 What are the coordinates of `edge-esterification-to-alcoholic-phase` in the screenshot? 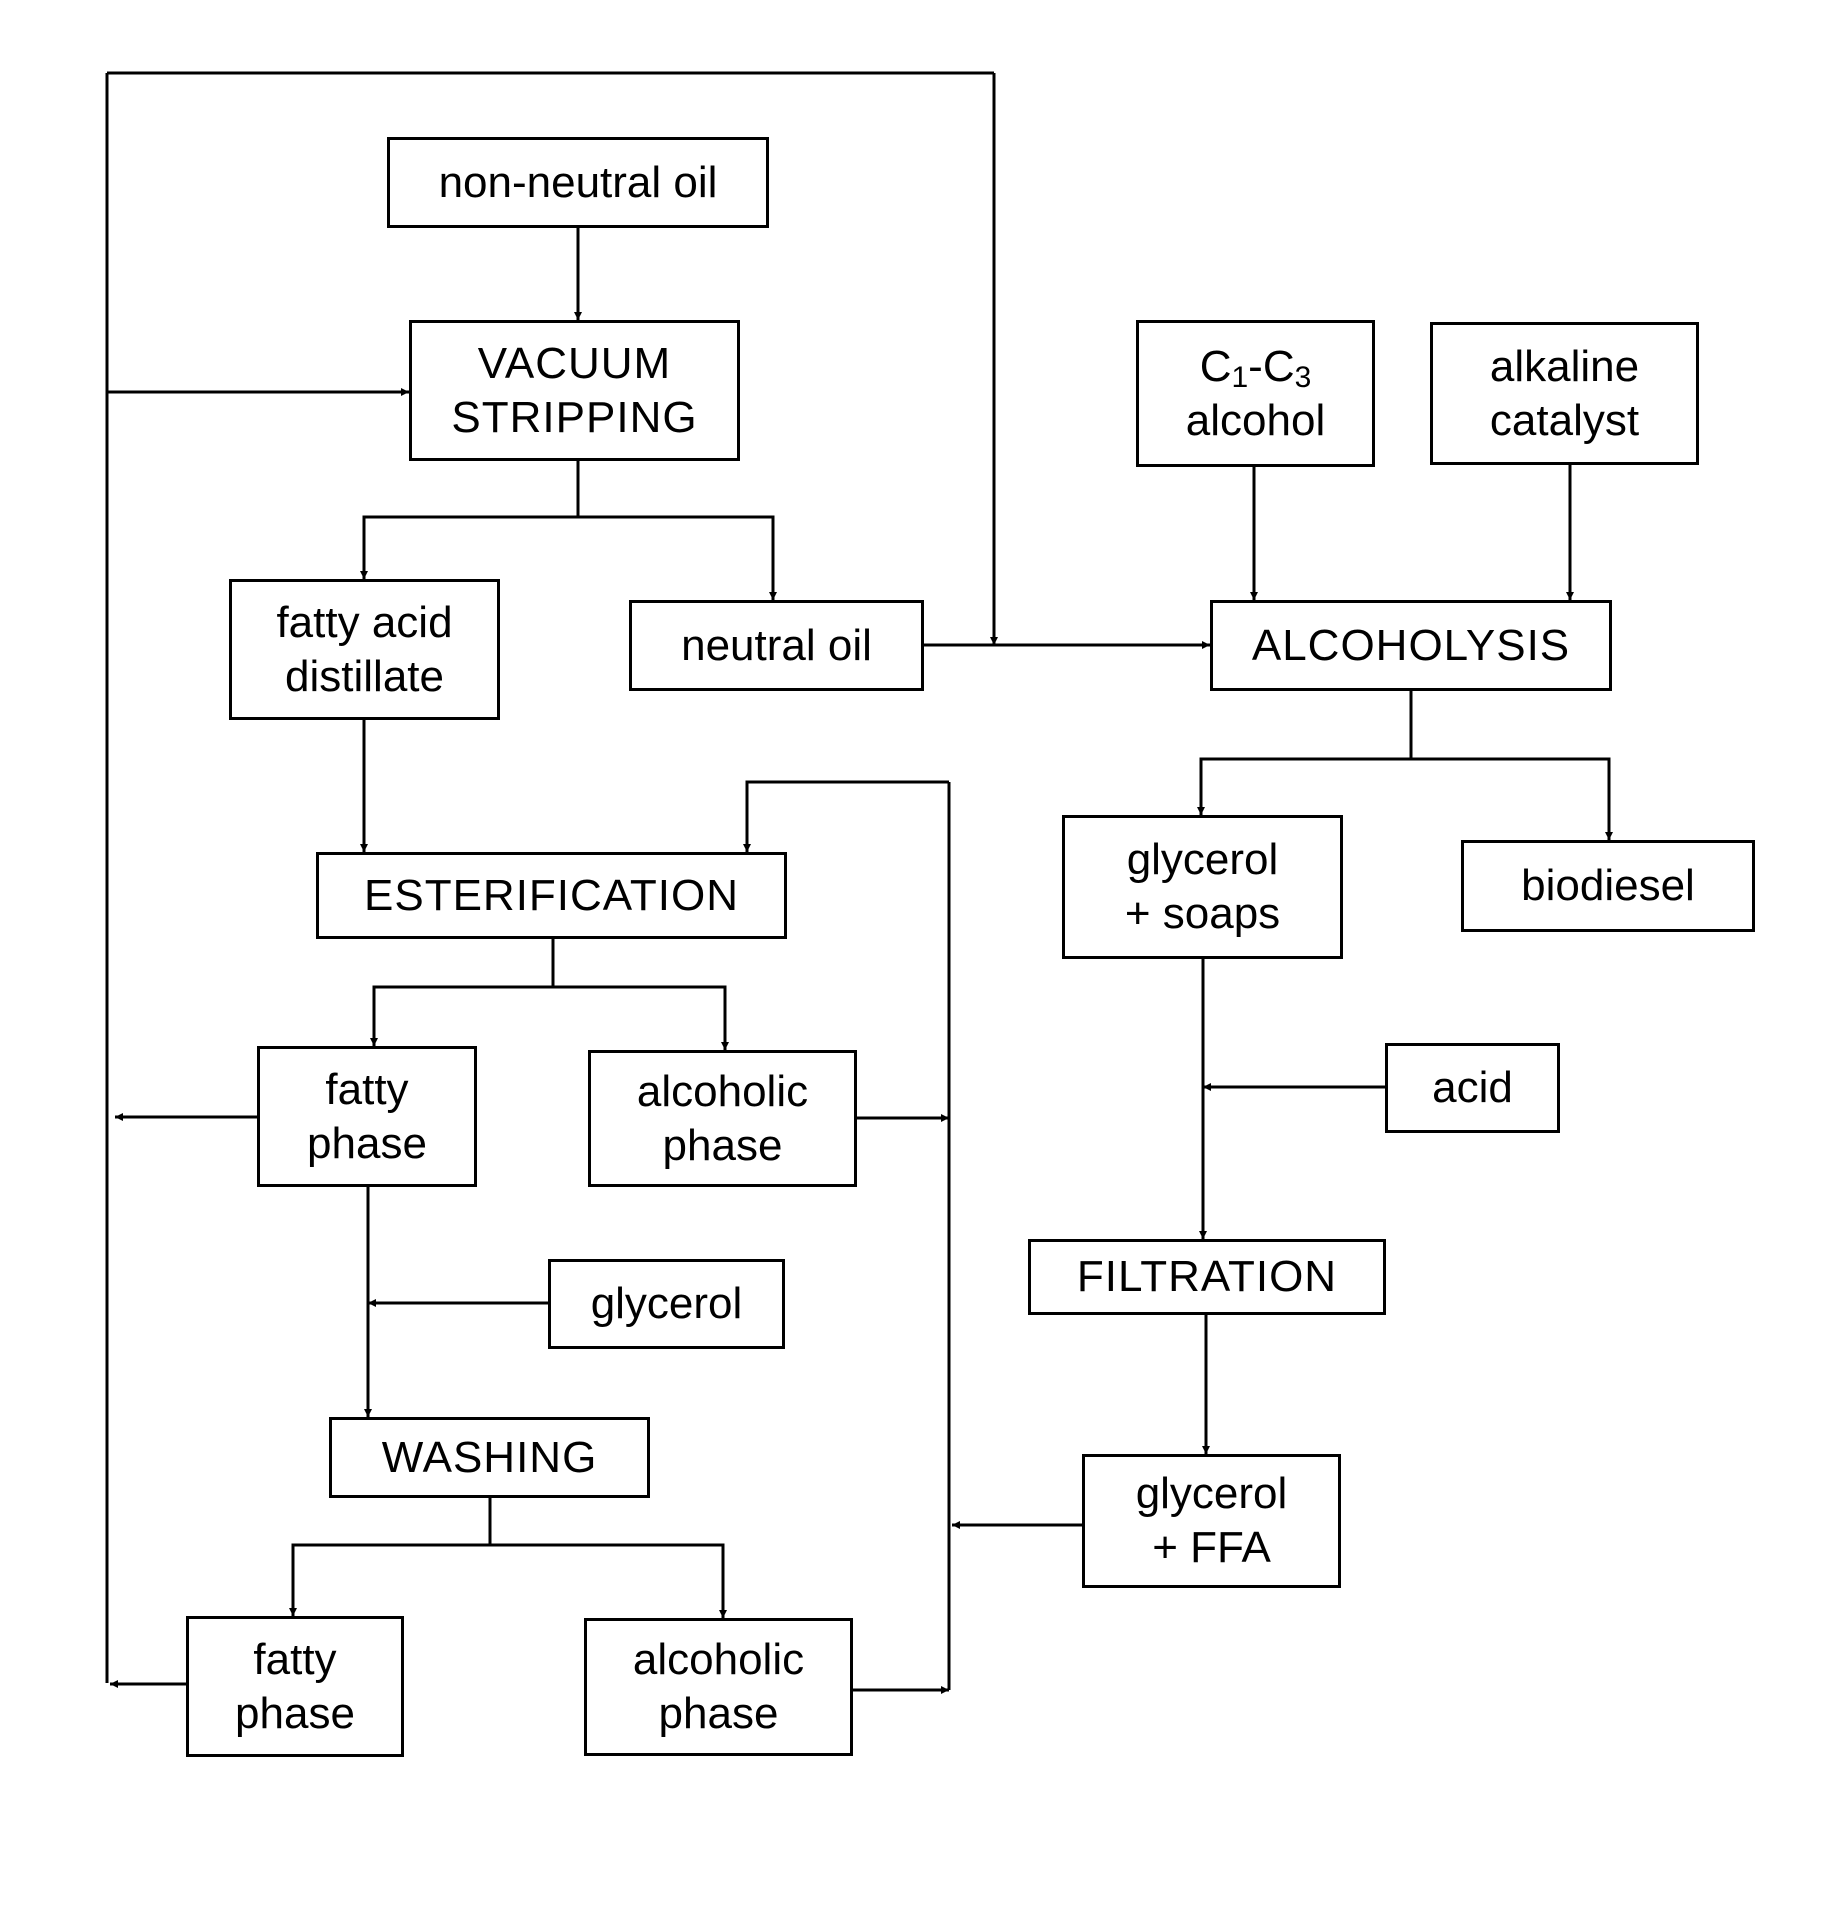 It's located at (641, 1017).